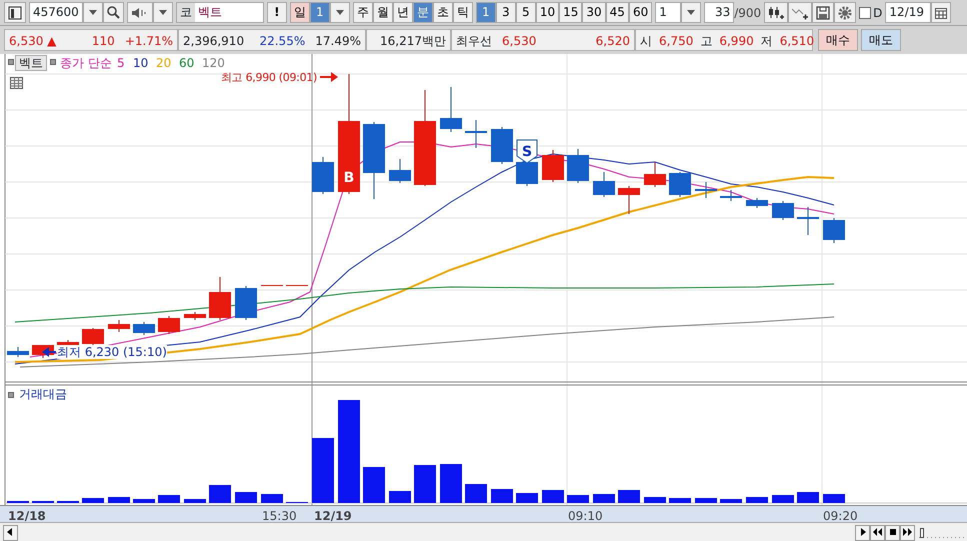 This screenshot has width=967, height=541. I want to click on unit-tab: 주, so click(362, 12).